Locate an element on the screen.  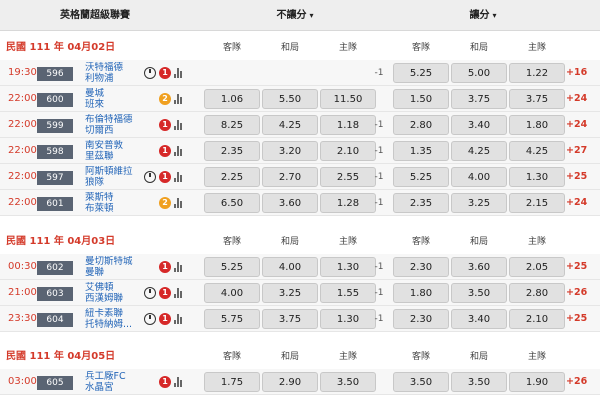
odds-button-home: 1.55 is located at coordinates (348, 293).